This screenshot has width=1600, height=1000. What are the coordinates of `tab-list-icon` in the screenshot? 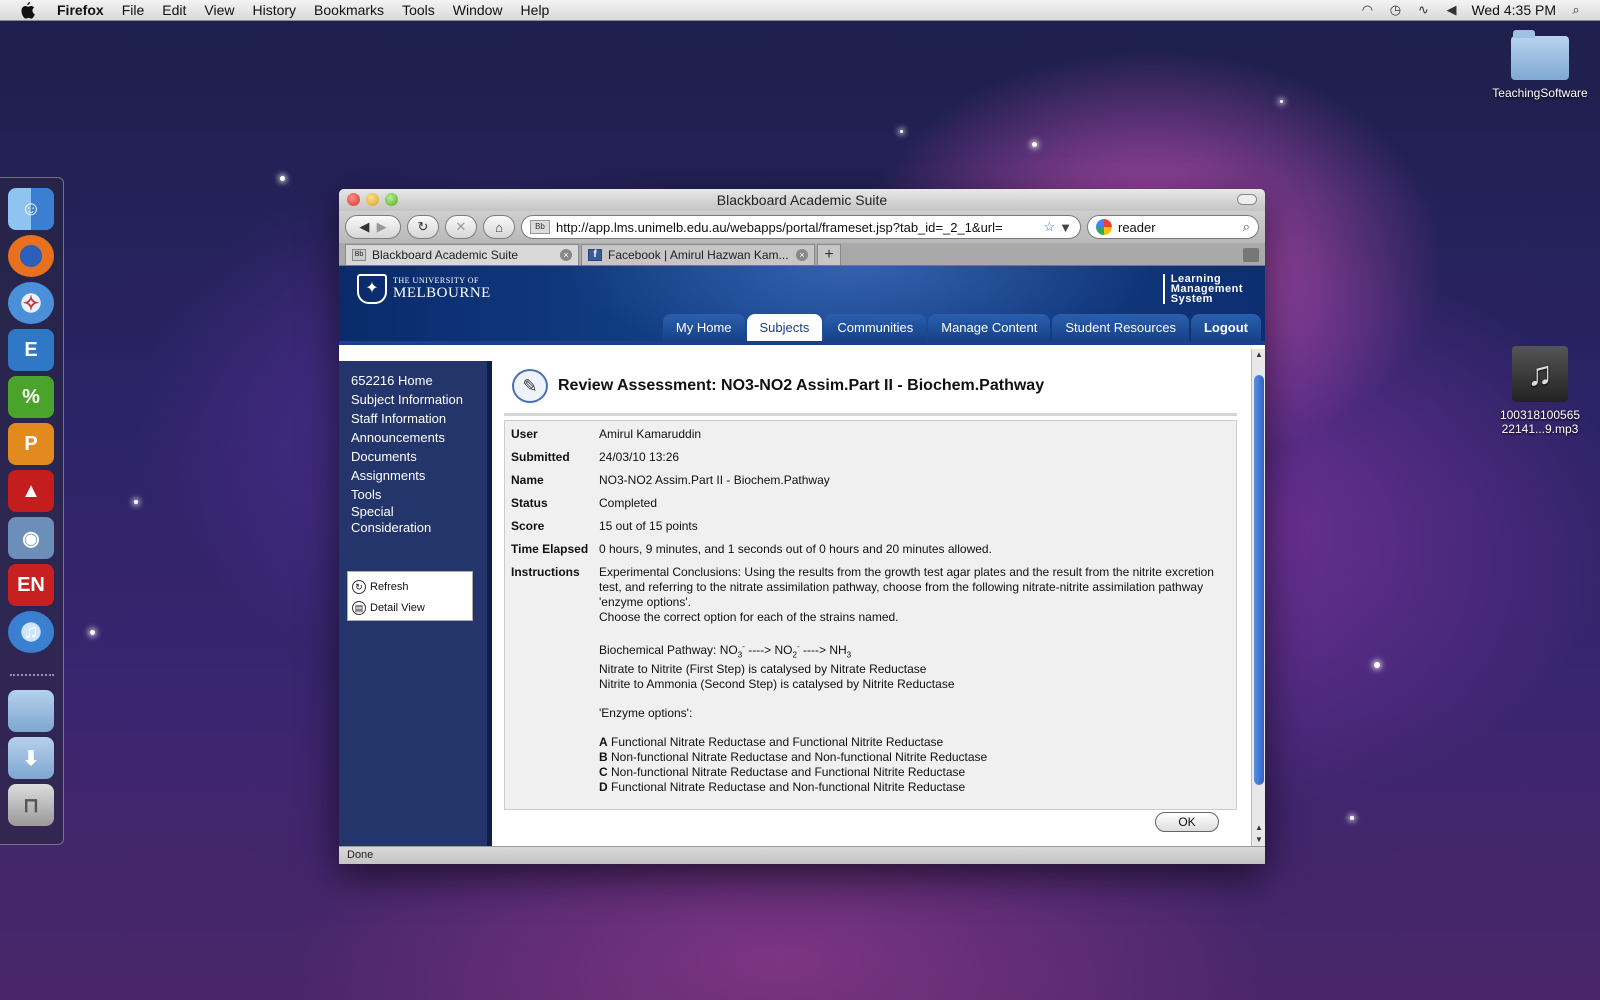 It's located at (1251, 255).